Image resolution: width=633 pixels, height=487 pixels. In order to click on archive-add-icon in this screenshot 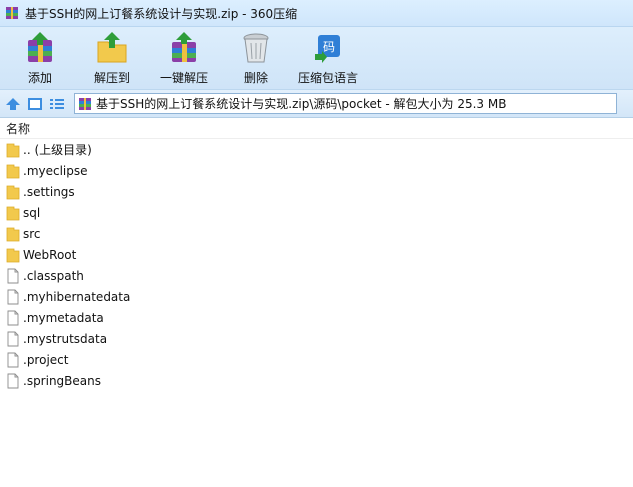, I will do `click(40, 47)`.